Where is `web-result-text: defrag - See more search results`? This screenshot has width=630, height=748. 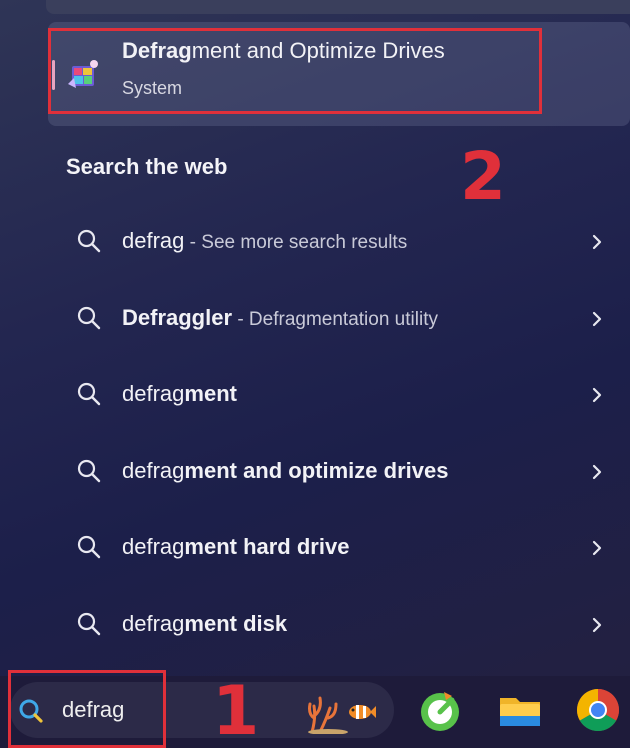 web-result-text: defrag - See more search results is located at coordinates (265, 240).